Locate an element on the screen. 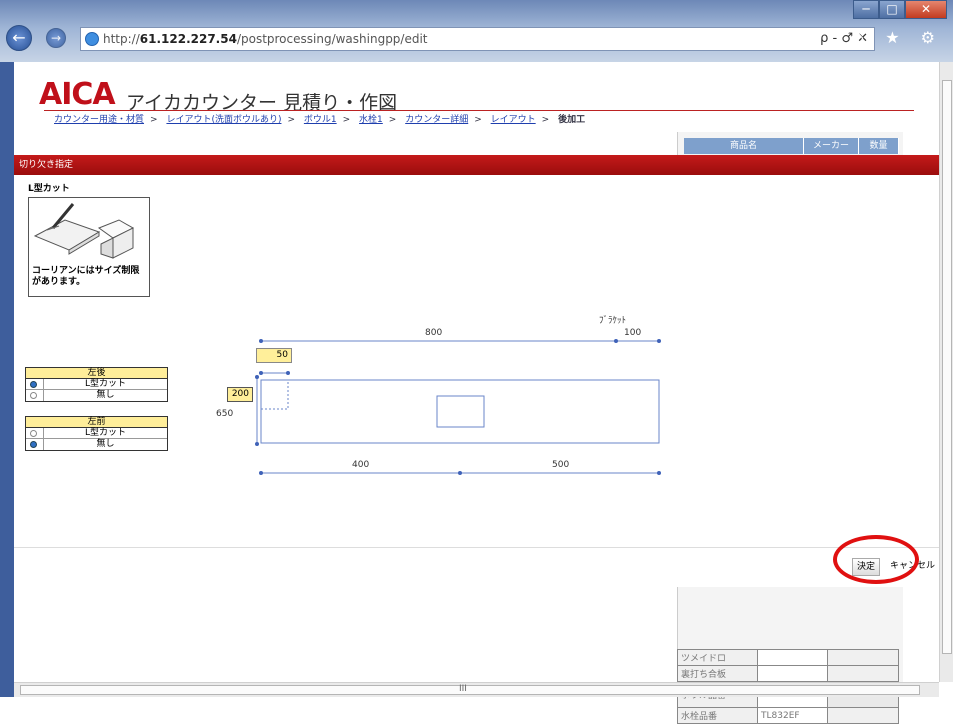  breadcrumb-bowl1: ボウル1 is located at coordinates (320, 120).